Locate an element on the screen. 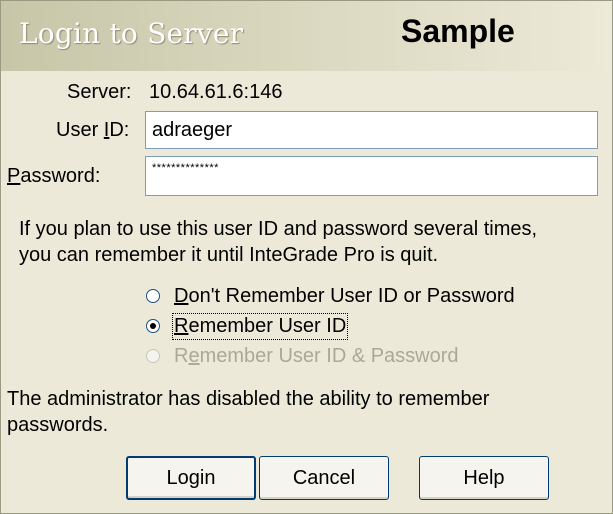 The width and height of the screenshot is (613, 514). radio-label-remember-user-id-password: Remember User ID & Password is located at coordinates (316, 355).